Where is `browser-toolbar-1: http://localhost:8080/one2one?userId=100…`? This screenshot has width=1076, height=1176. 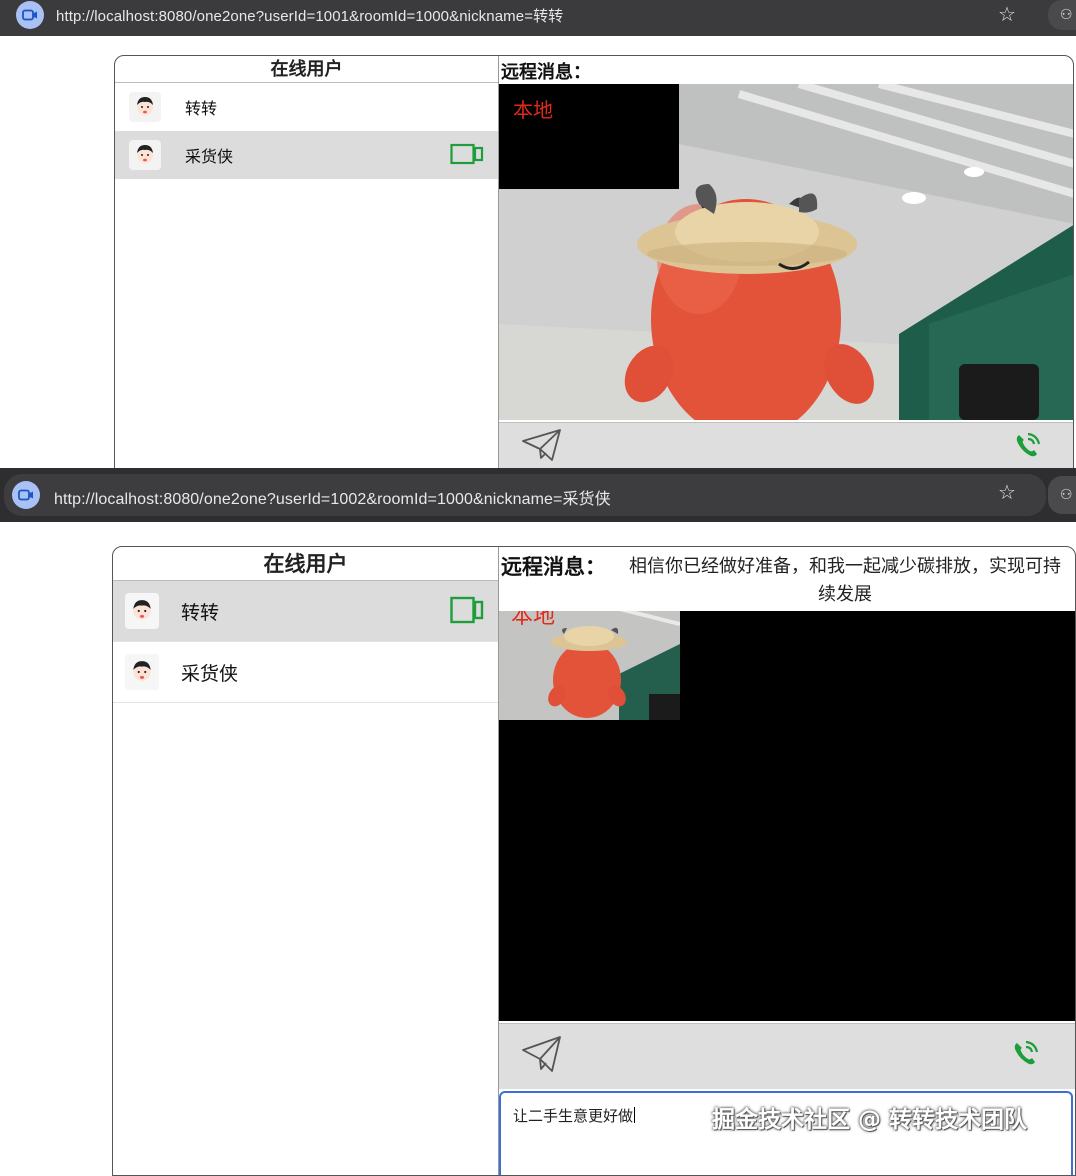 browser-toolbar-1: http://localhost:8080/one2one?userId=100… is located at coordinates (538, 18).